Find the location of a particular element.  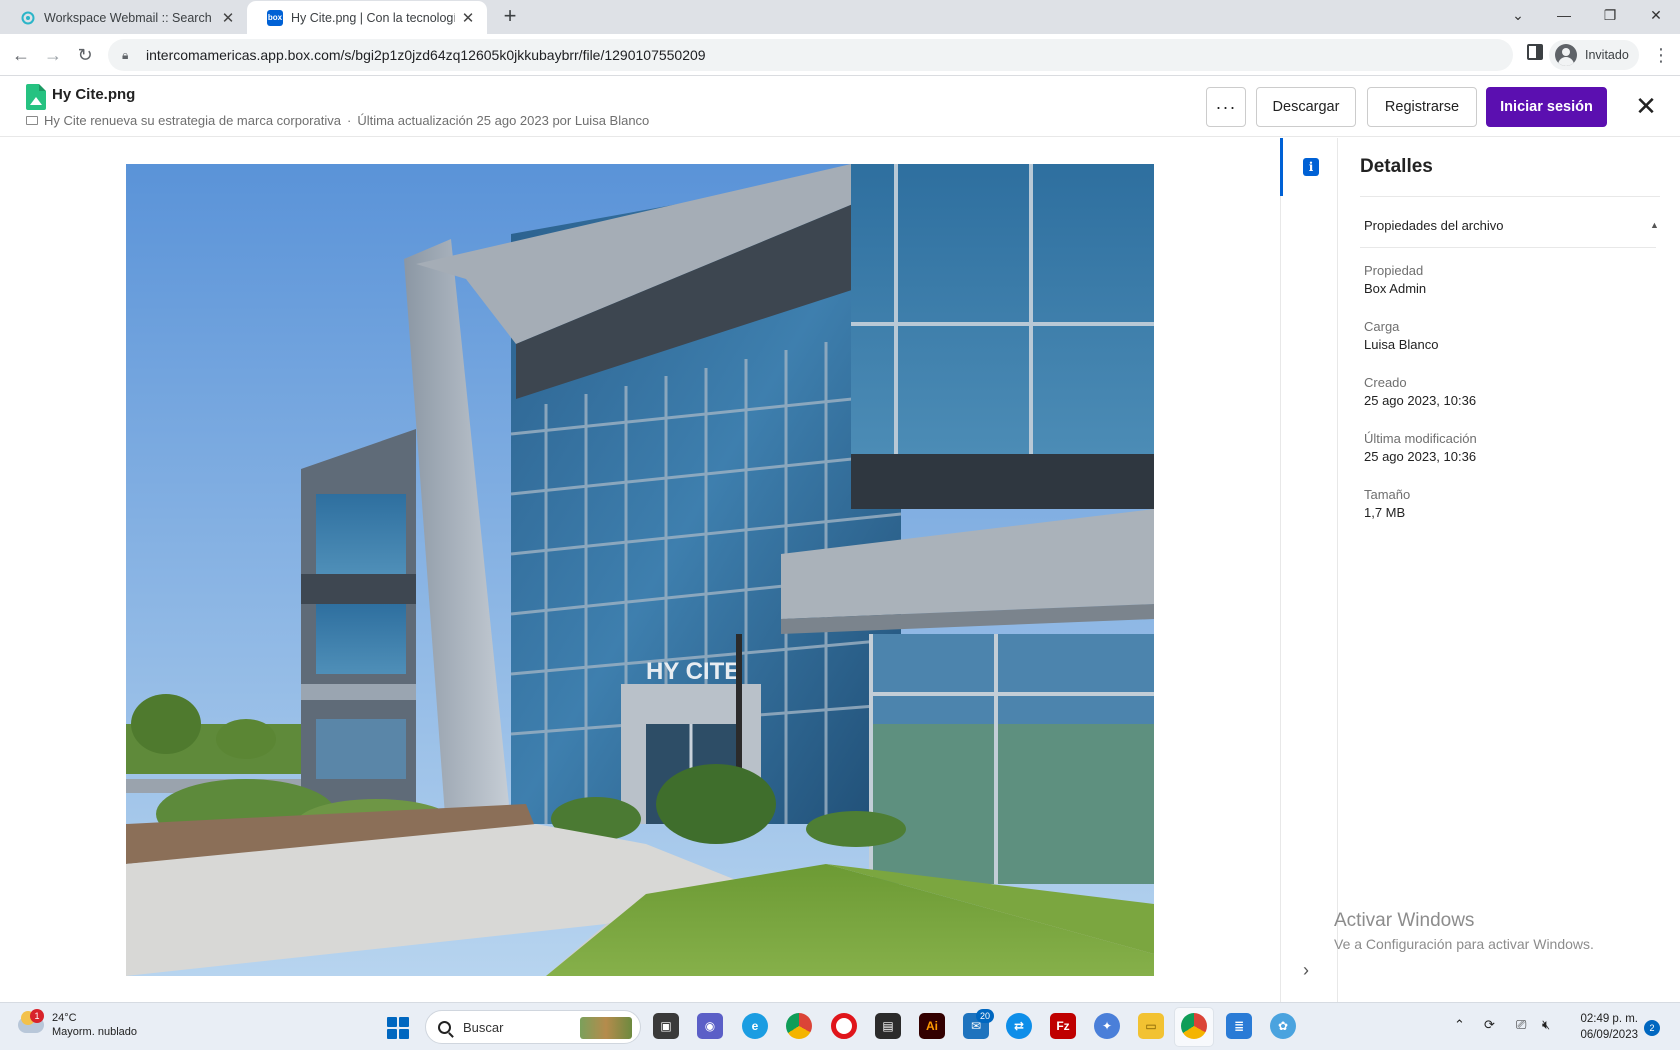

property-label: Última modificación is located at coordinates (1420, 438).